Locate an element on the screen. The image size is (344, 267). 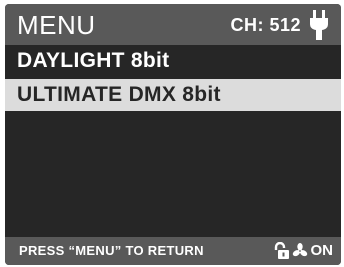
footer-bar: PRESS “MENU” TO RETURN ON is located at coordinates (173, 251).